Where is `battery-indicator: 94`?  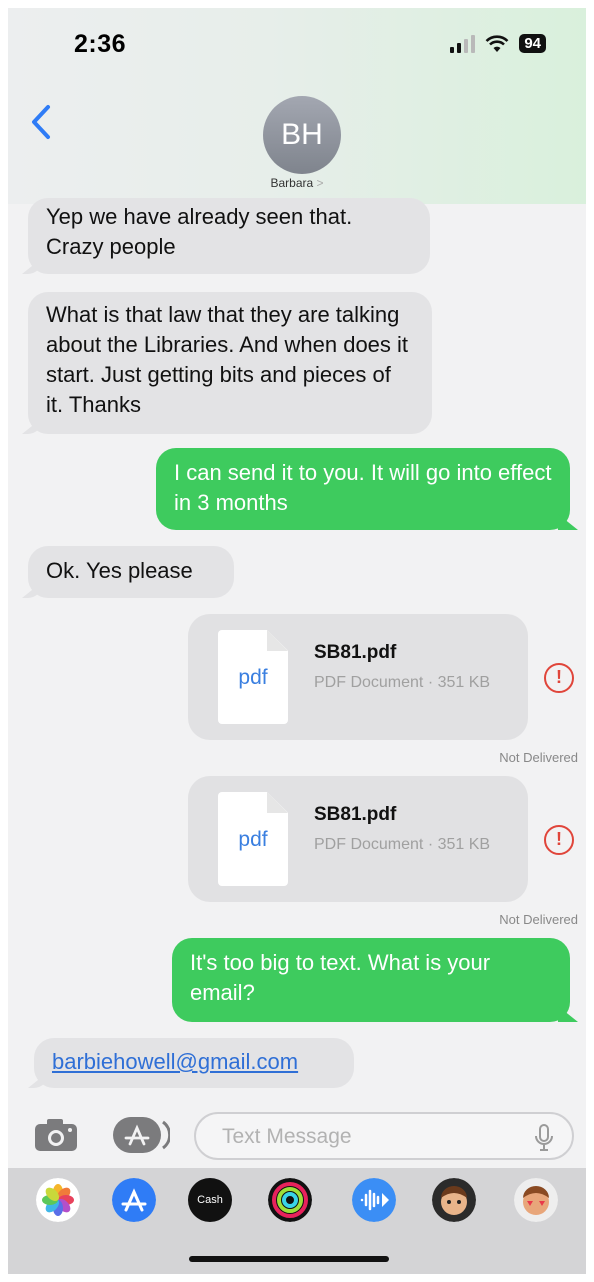 battery-indicator: 94 is located at coordinates (532, 43).